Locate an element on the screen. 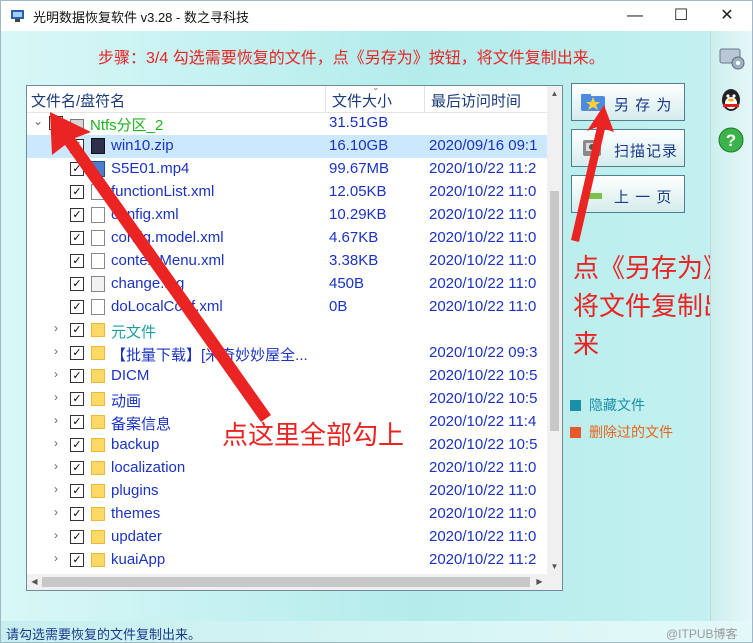 The image size is (753, 643). table-row: ⌄ ✓ Ntfs分区_2 31.51GB is located at coordinates (287, 123).